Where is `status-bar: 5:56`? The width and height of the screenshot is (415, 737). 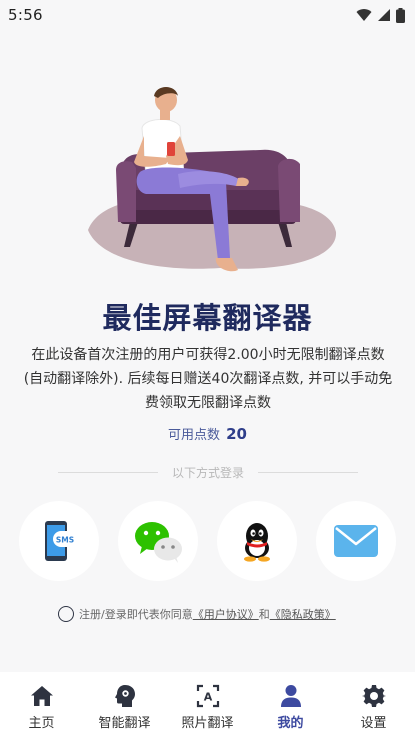 status-bar: 5:56 is located at coordinates (207, 15).